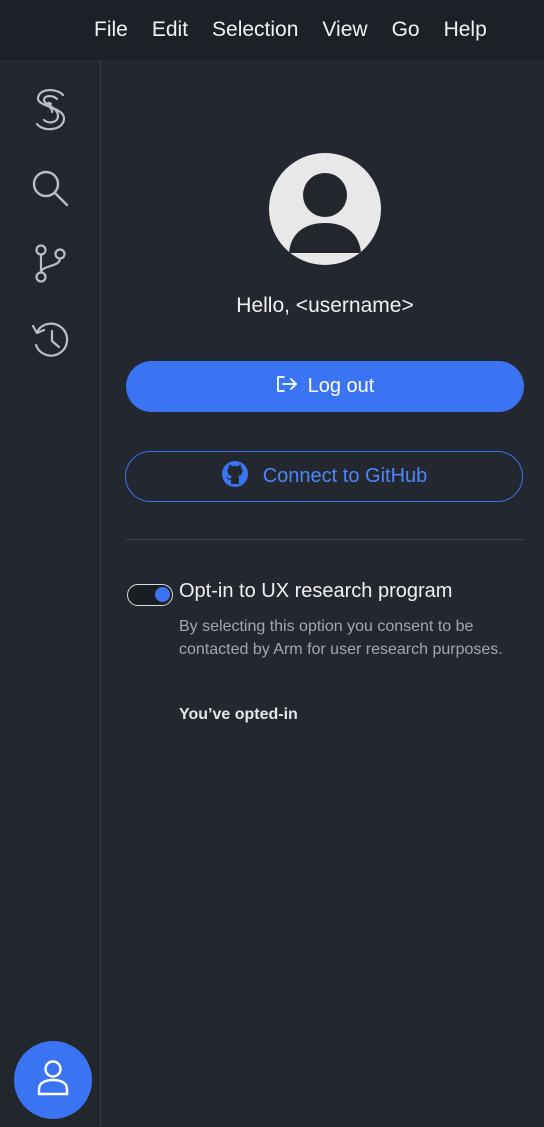 The image size is (544, 1127). Describe the element at coordinates (235, 477) in the screenshot. I see `github-icon` at that location.